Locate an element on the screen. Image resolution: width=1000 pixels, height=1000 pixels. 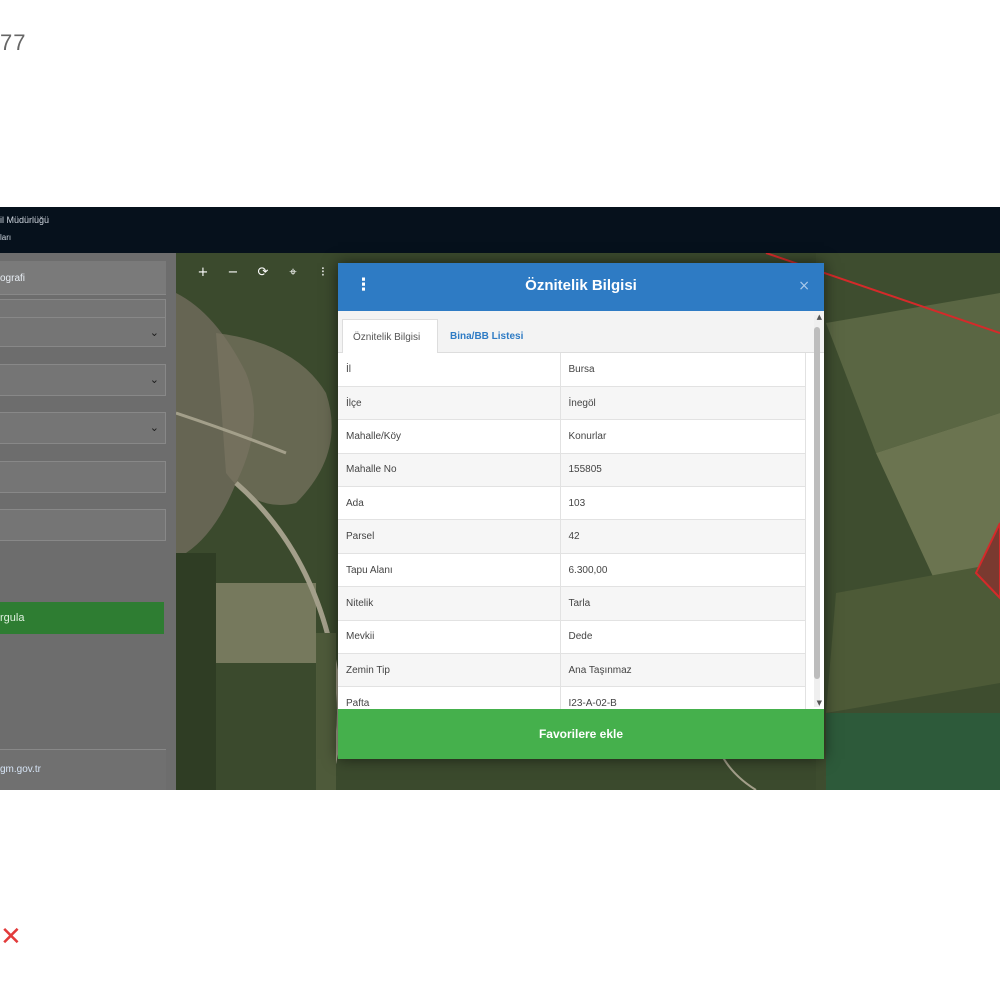
kebab-menu-icon: ⋮ is located at coordinates (363, 285).